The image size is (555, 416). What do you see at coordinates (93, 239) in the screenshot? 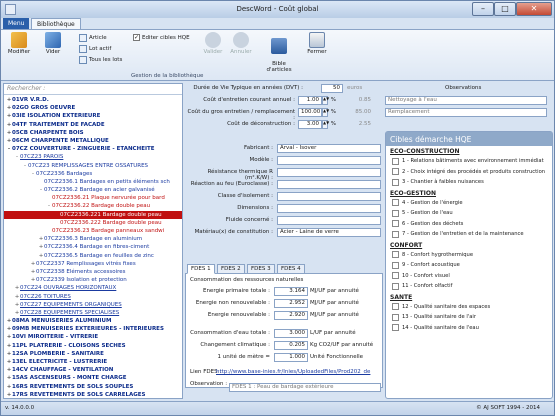
I see `tree-item: +07CZ2336.3 Bardage en aluminium` at bounding box center [93, 239].